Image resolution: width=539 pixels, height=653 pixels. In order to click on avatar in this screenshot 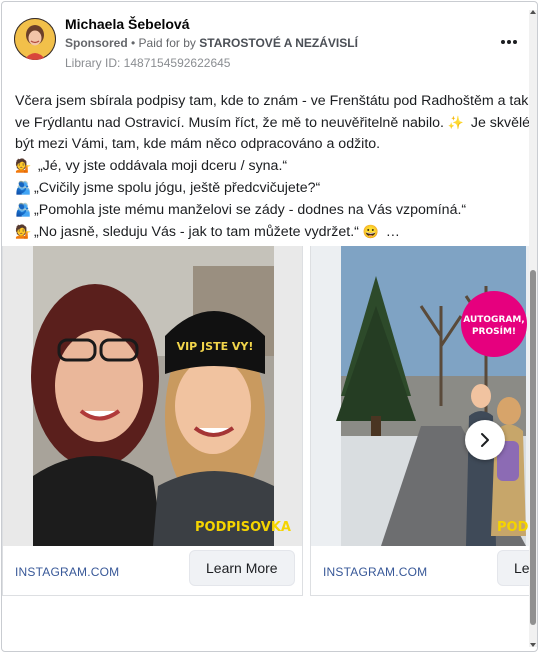, I will do `click(35, 39)`.